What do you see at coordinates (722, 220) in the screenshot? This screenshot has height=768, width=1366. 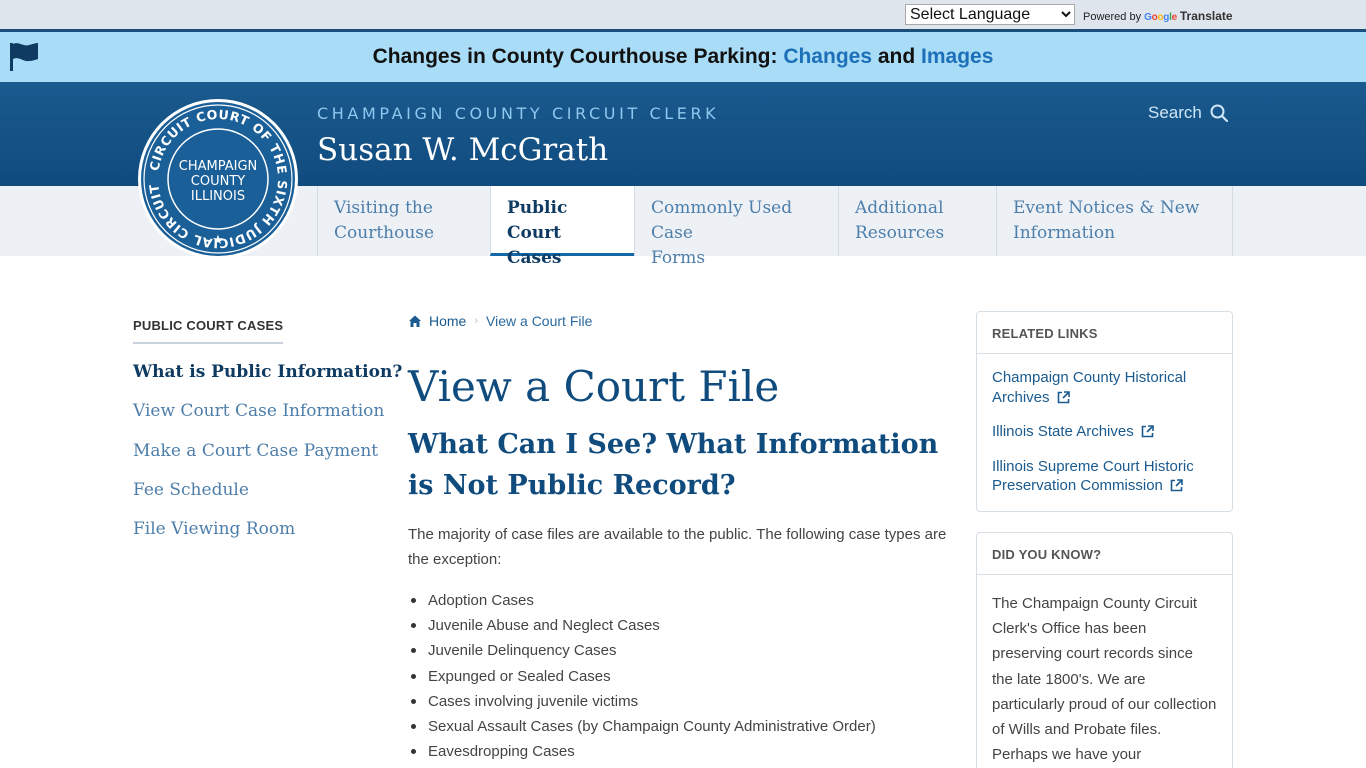 I see `nav-tab-label: Commonly Used Case` at bounding box center [722, 220].